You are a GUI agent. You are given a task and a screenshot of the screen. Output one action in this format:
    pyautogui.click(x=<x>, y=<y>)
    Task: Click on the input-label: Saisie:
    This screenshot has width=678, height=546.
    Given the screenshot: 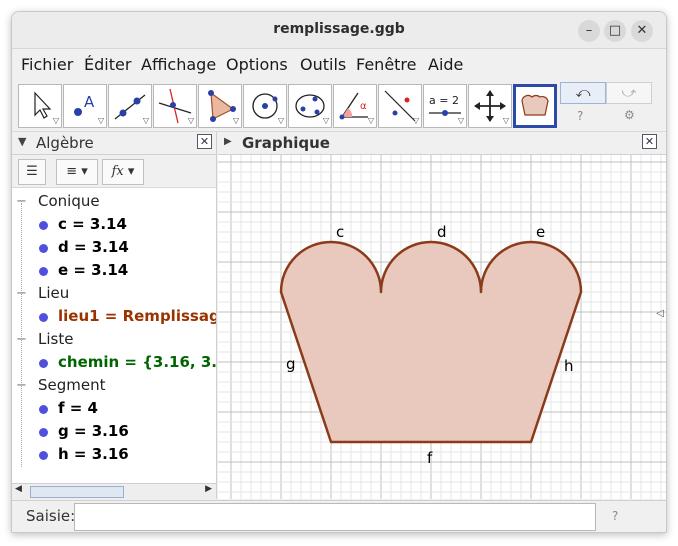 What is the action you would take?
    pyautogui.click(x=51, y=516)
    